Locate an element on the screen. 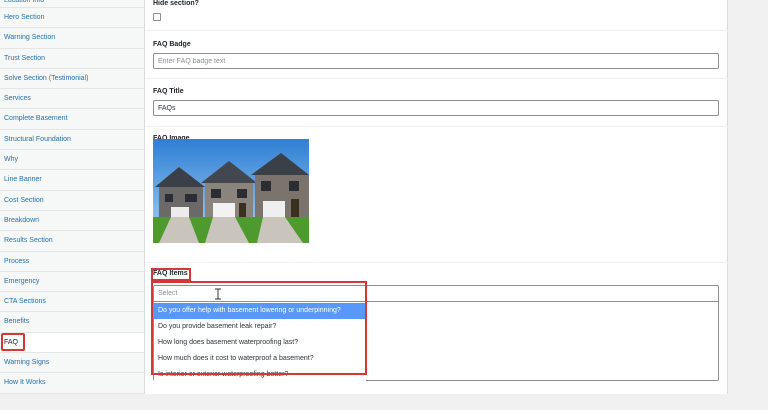 This screenshot has width=768, height=410. text-cursor-icon is located at coordinates (218, 294).